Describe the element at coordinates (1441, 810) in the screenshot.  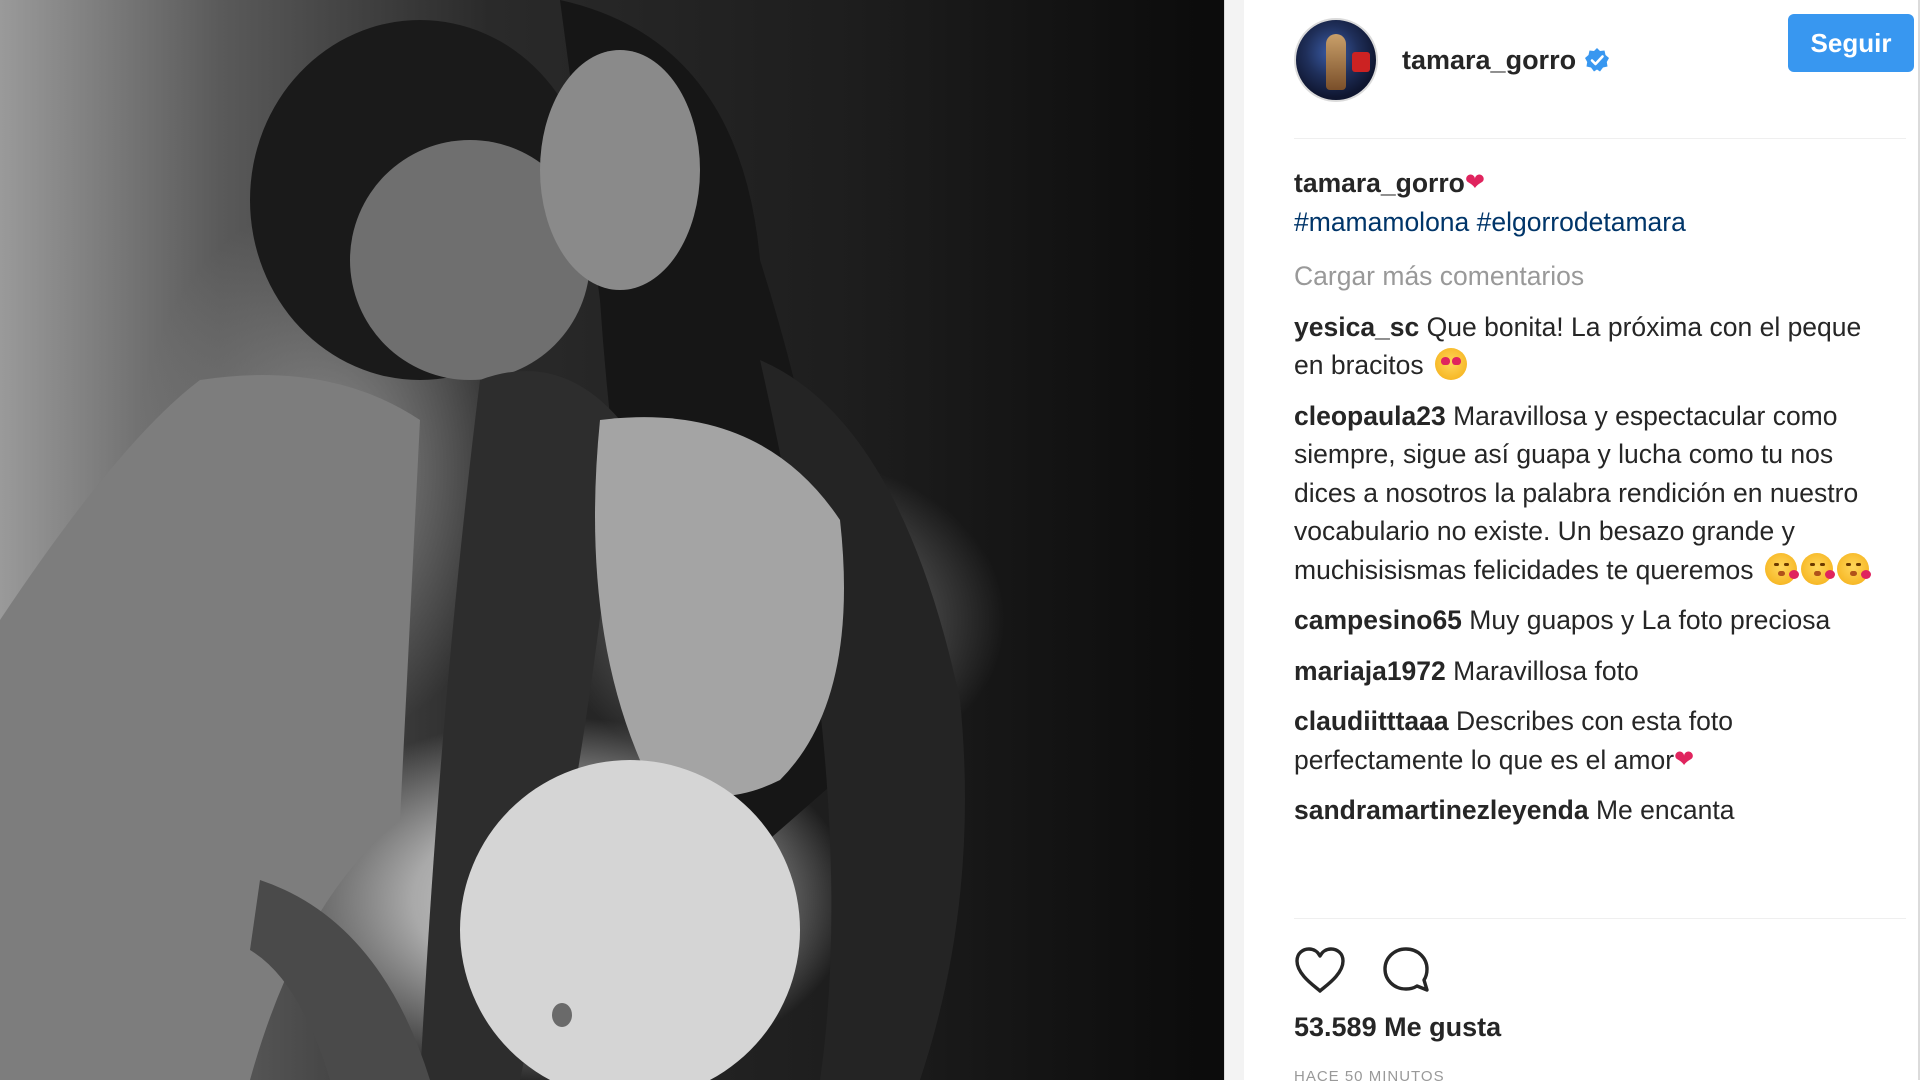
I see `comment-username: sandramartinezleyenda` at that location.